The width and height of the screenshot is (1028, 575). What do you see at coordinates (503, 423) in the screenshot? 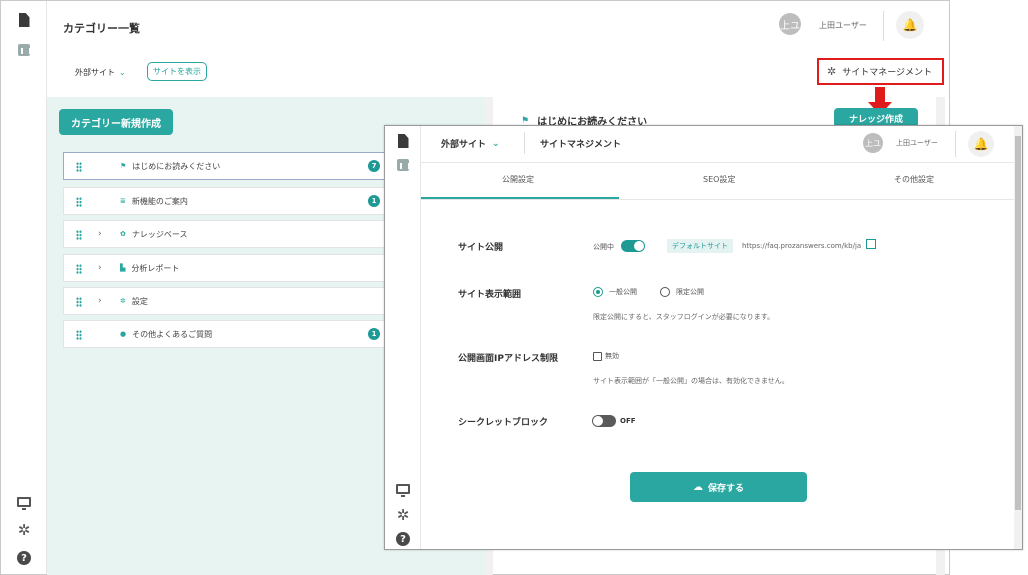
I see `secret-block-label: シークレットブロック` at bounding box center [503, 423].